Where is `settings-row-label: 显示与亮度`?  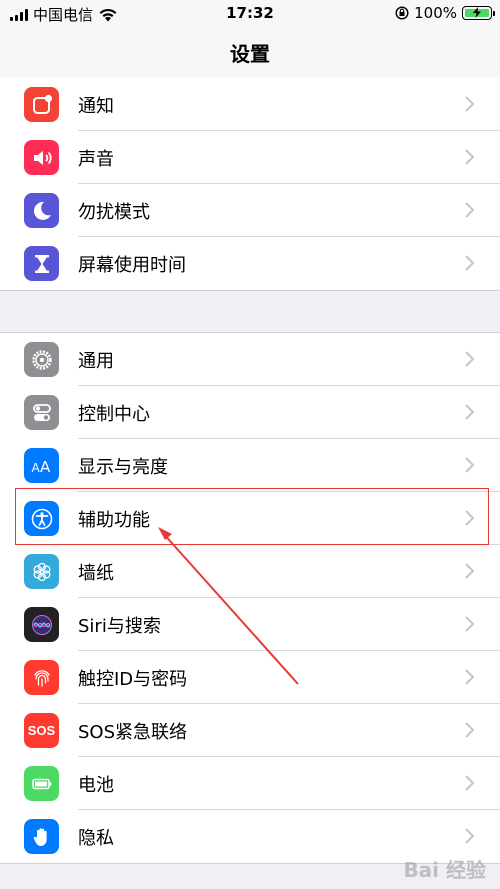 settings-row-label: 显示与亮度 is located at coordinates (123, 467).